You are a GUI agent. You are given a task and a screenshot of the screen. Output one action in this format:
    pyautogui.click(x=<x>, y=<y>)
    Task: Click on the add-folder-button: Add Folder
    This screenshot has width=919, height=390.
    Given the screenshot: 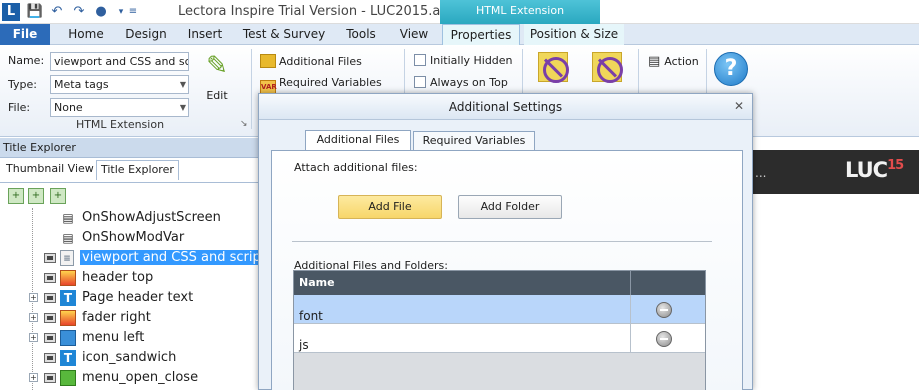 What is the action you would take?
    pyautogui.click(x=510, y=207)
    